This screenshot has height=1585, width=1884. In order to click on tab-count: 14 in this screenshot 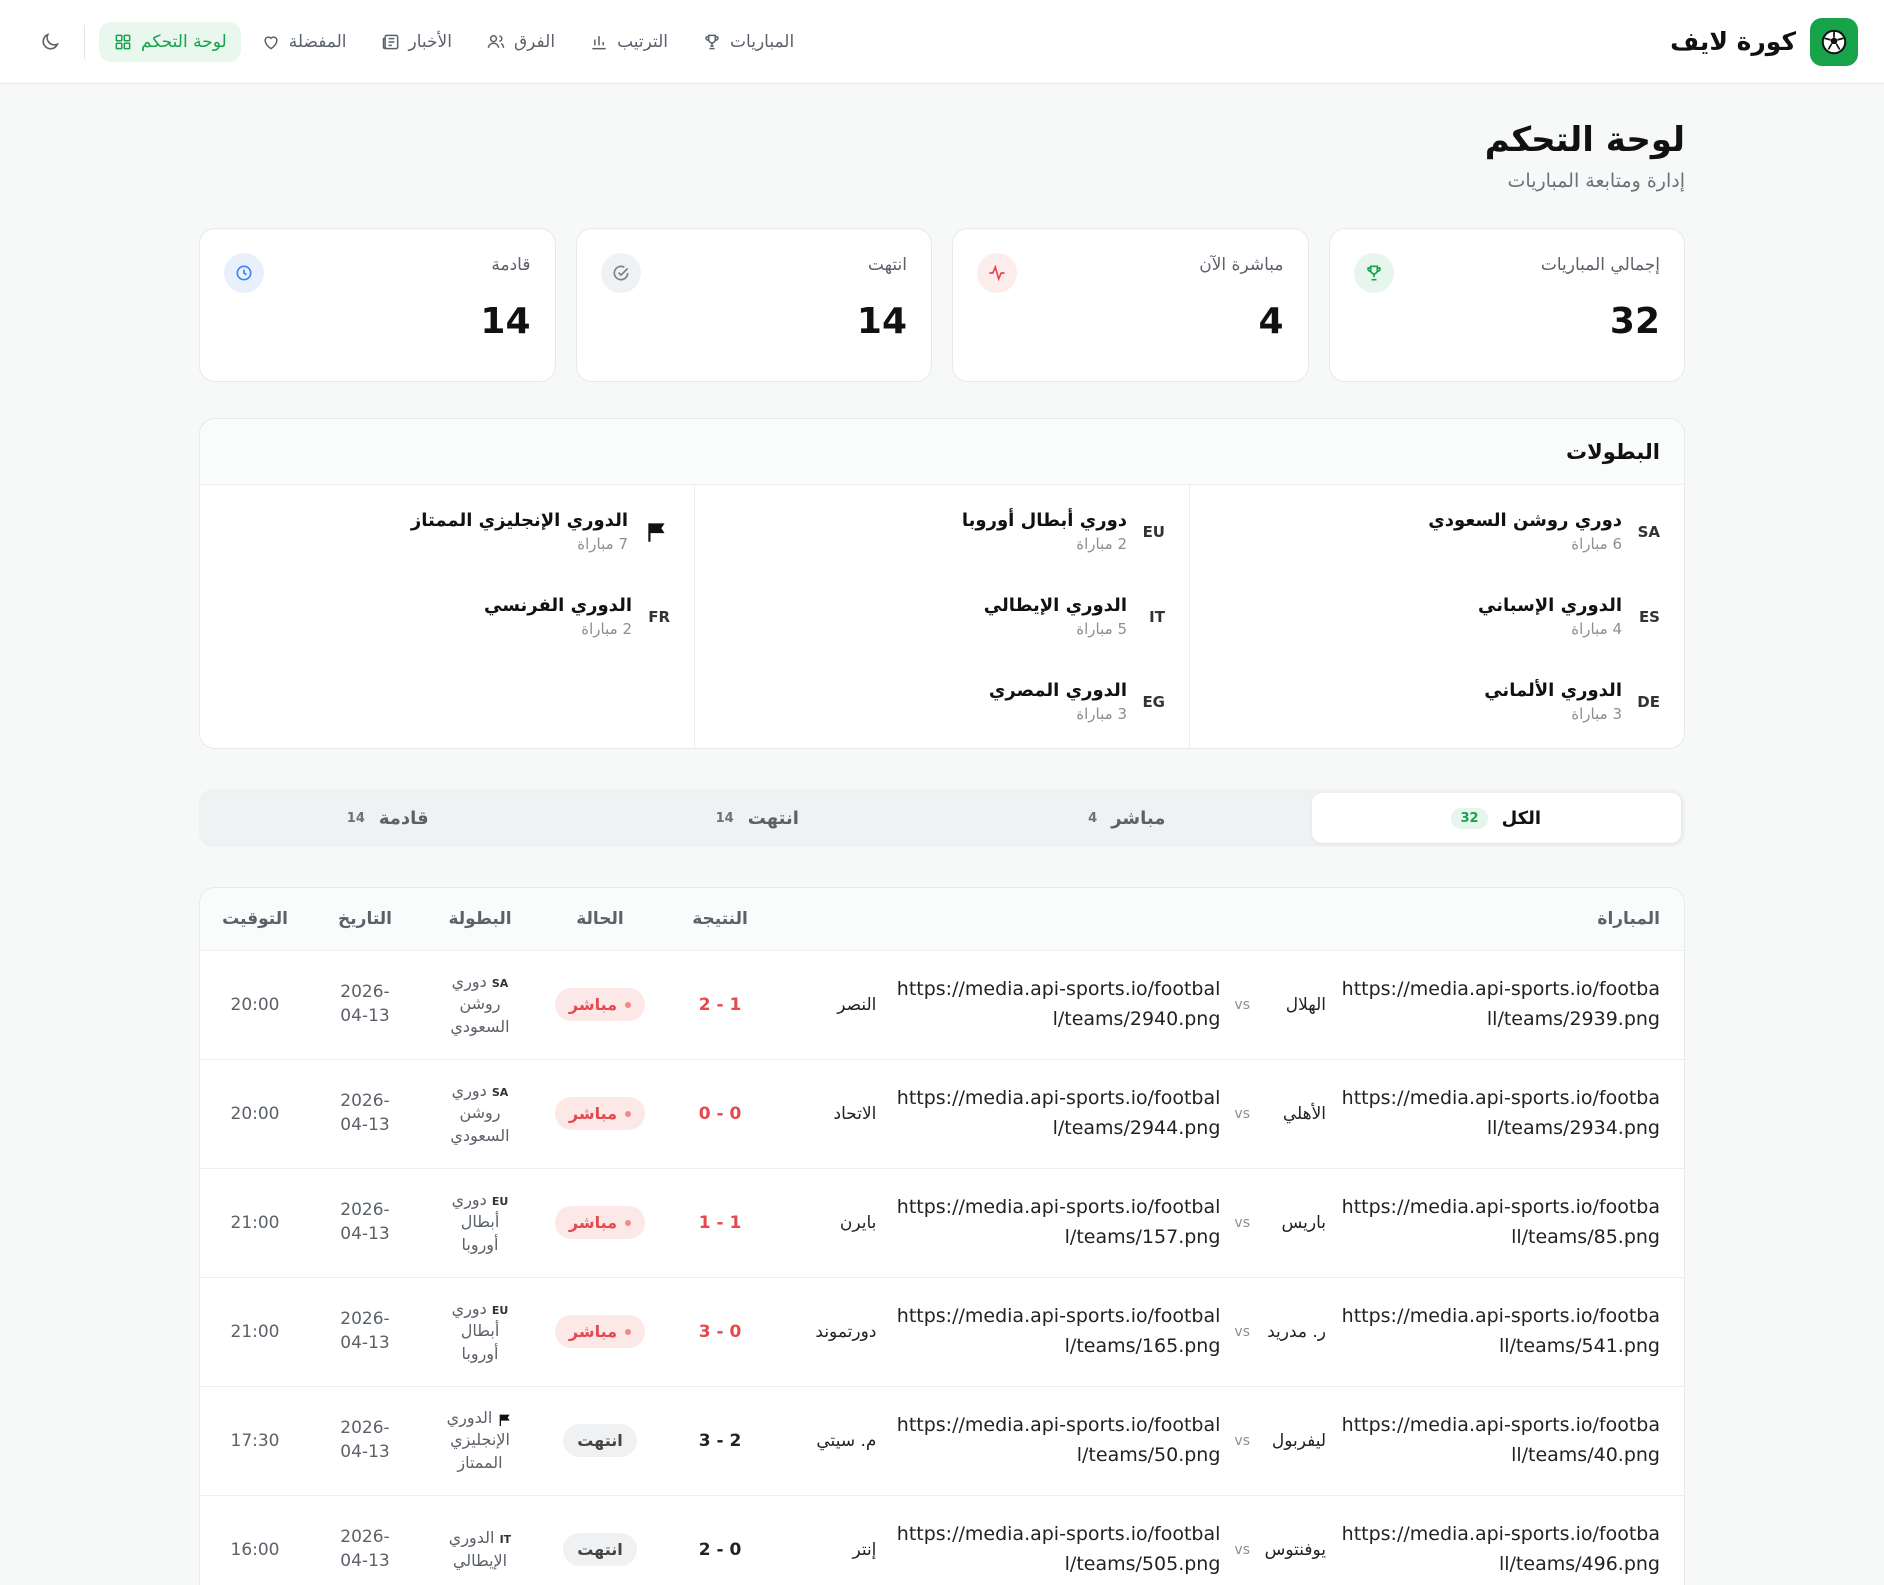, I will do `click(724, 818)`.